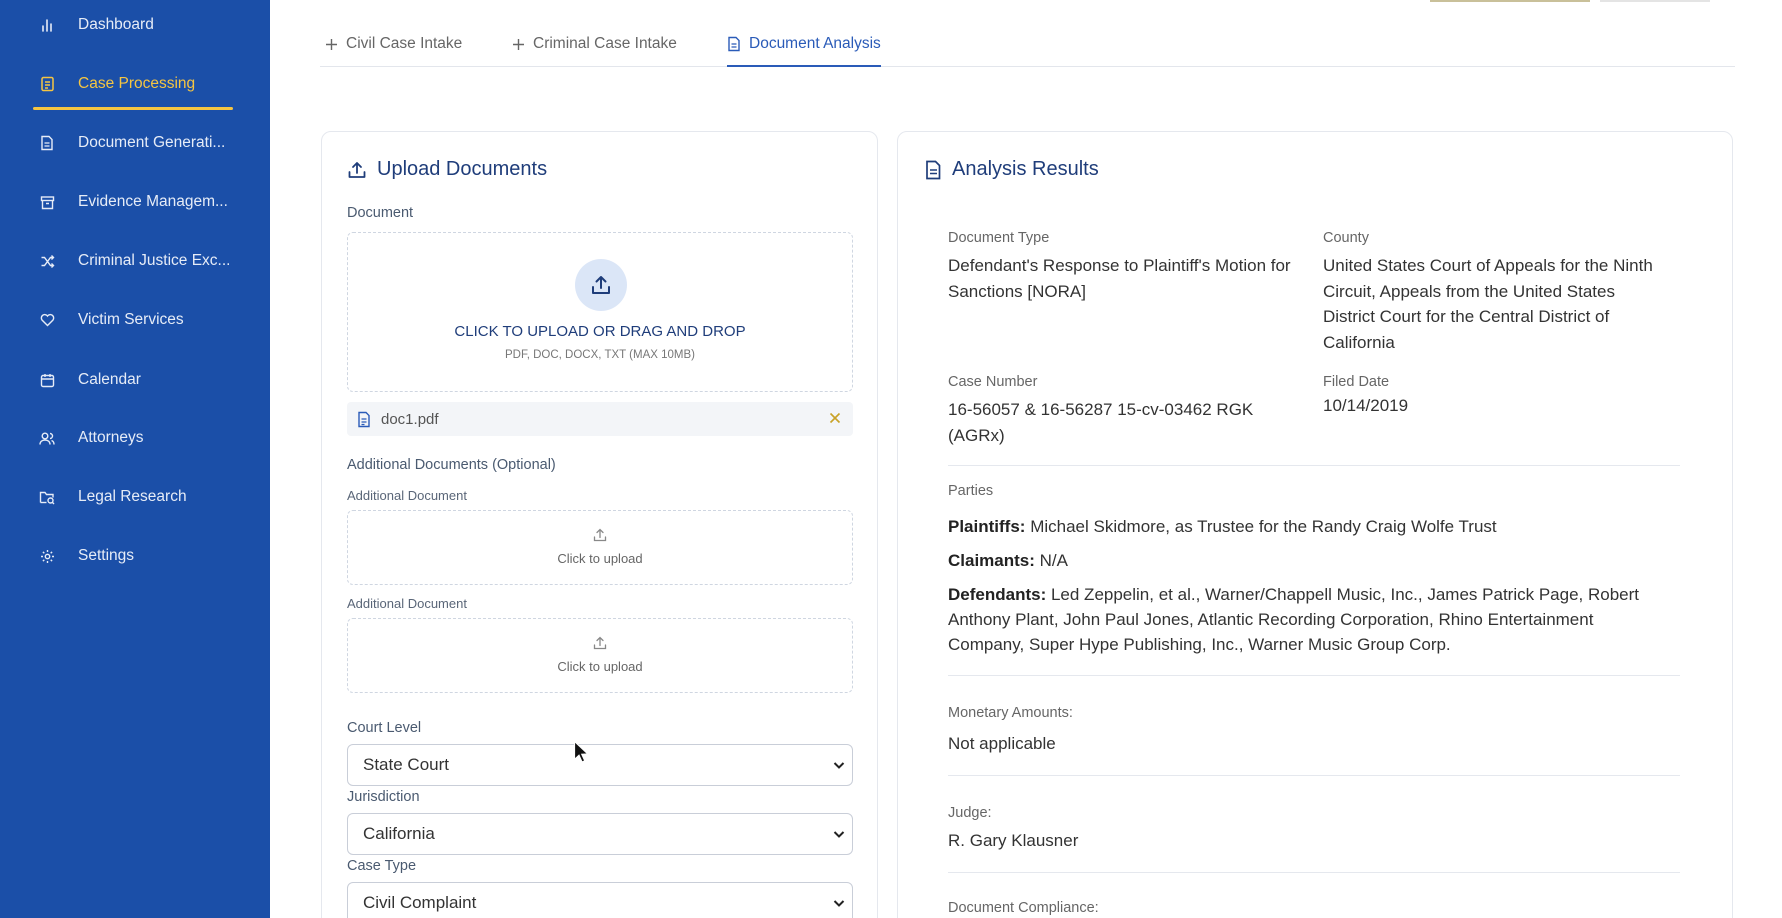  I want to click on file-icon, so click(364, 419).